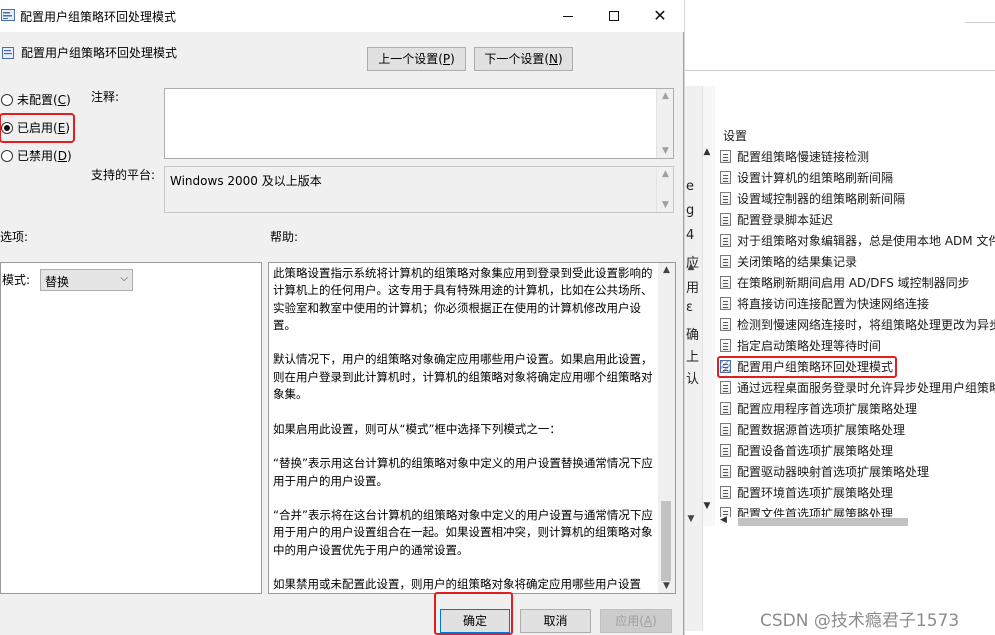  I want to click on policy-list-item: 通过远程桌面服务登录时允许异步处理用户组策略, so click(857, 388).